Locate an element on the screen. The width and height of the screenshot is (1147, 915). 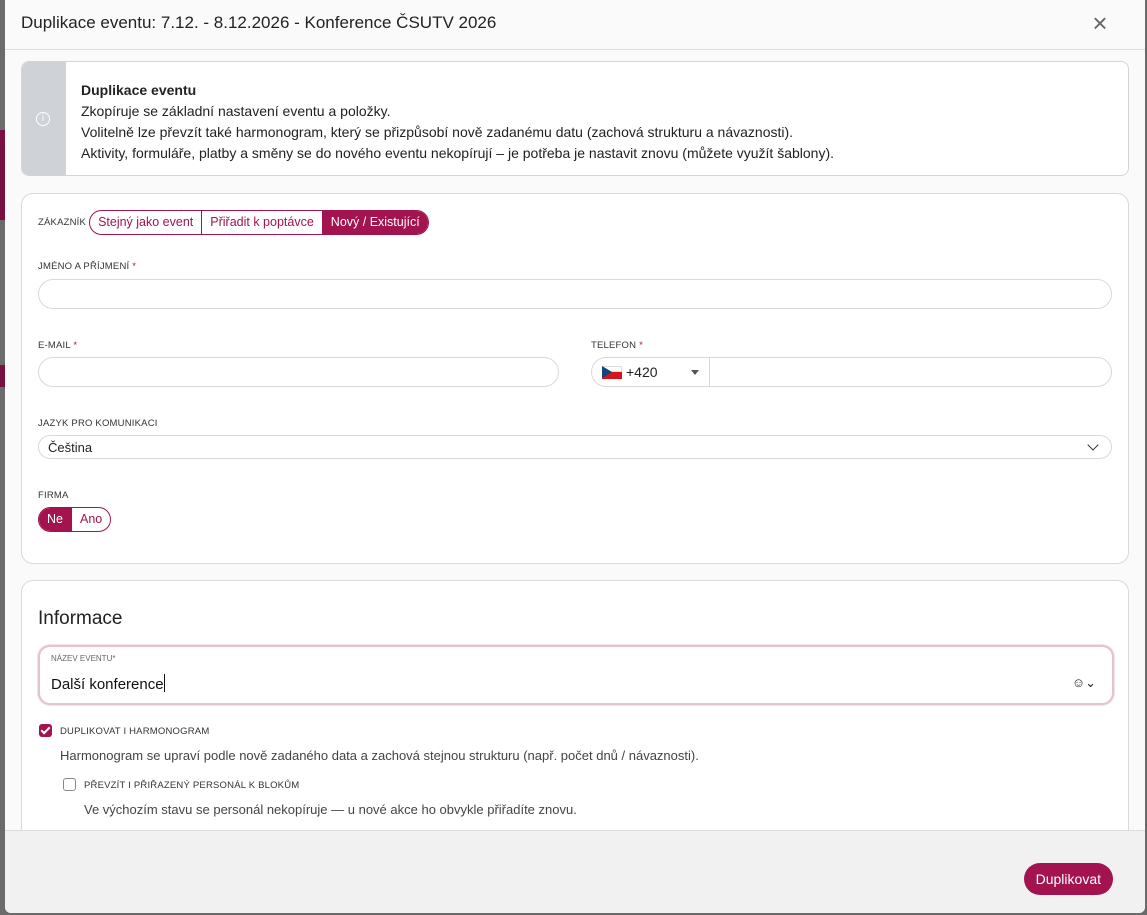
info-icon: i is located at coordinates (43, 119).